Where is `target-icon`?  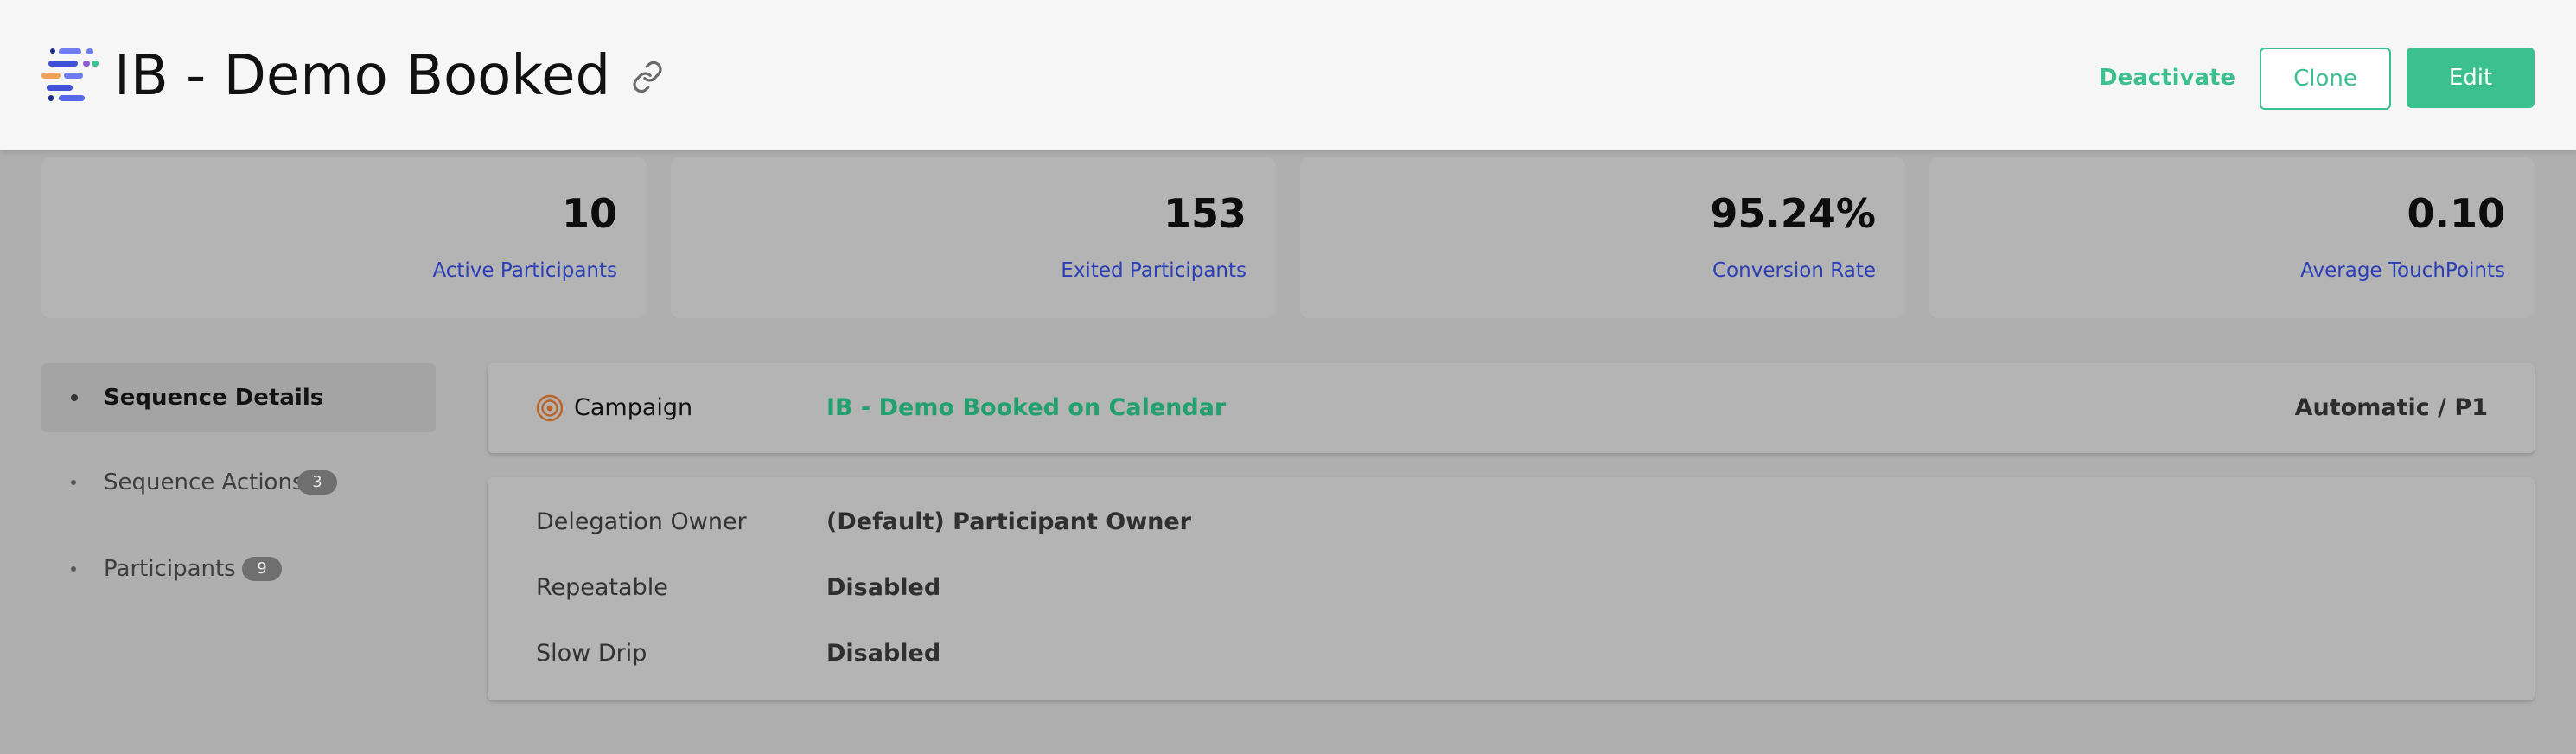 target-icon is located at coordinates (550, 408).